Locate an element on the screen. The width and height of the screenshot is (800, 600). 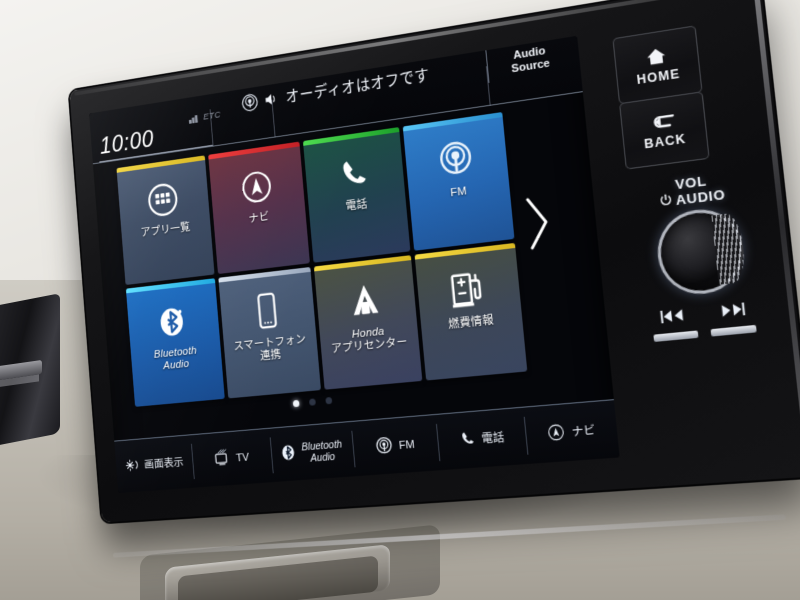
tile-app-list: アプリ一覧 is located at coordinates (165, 220).